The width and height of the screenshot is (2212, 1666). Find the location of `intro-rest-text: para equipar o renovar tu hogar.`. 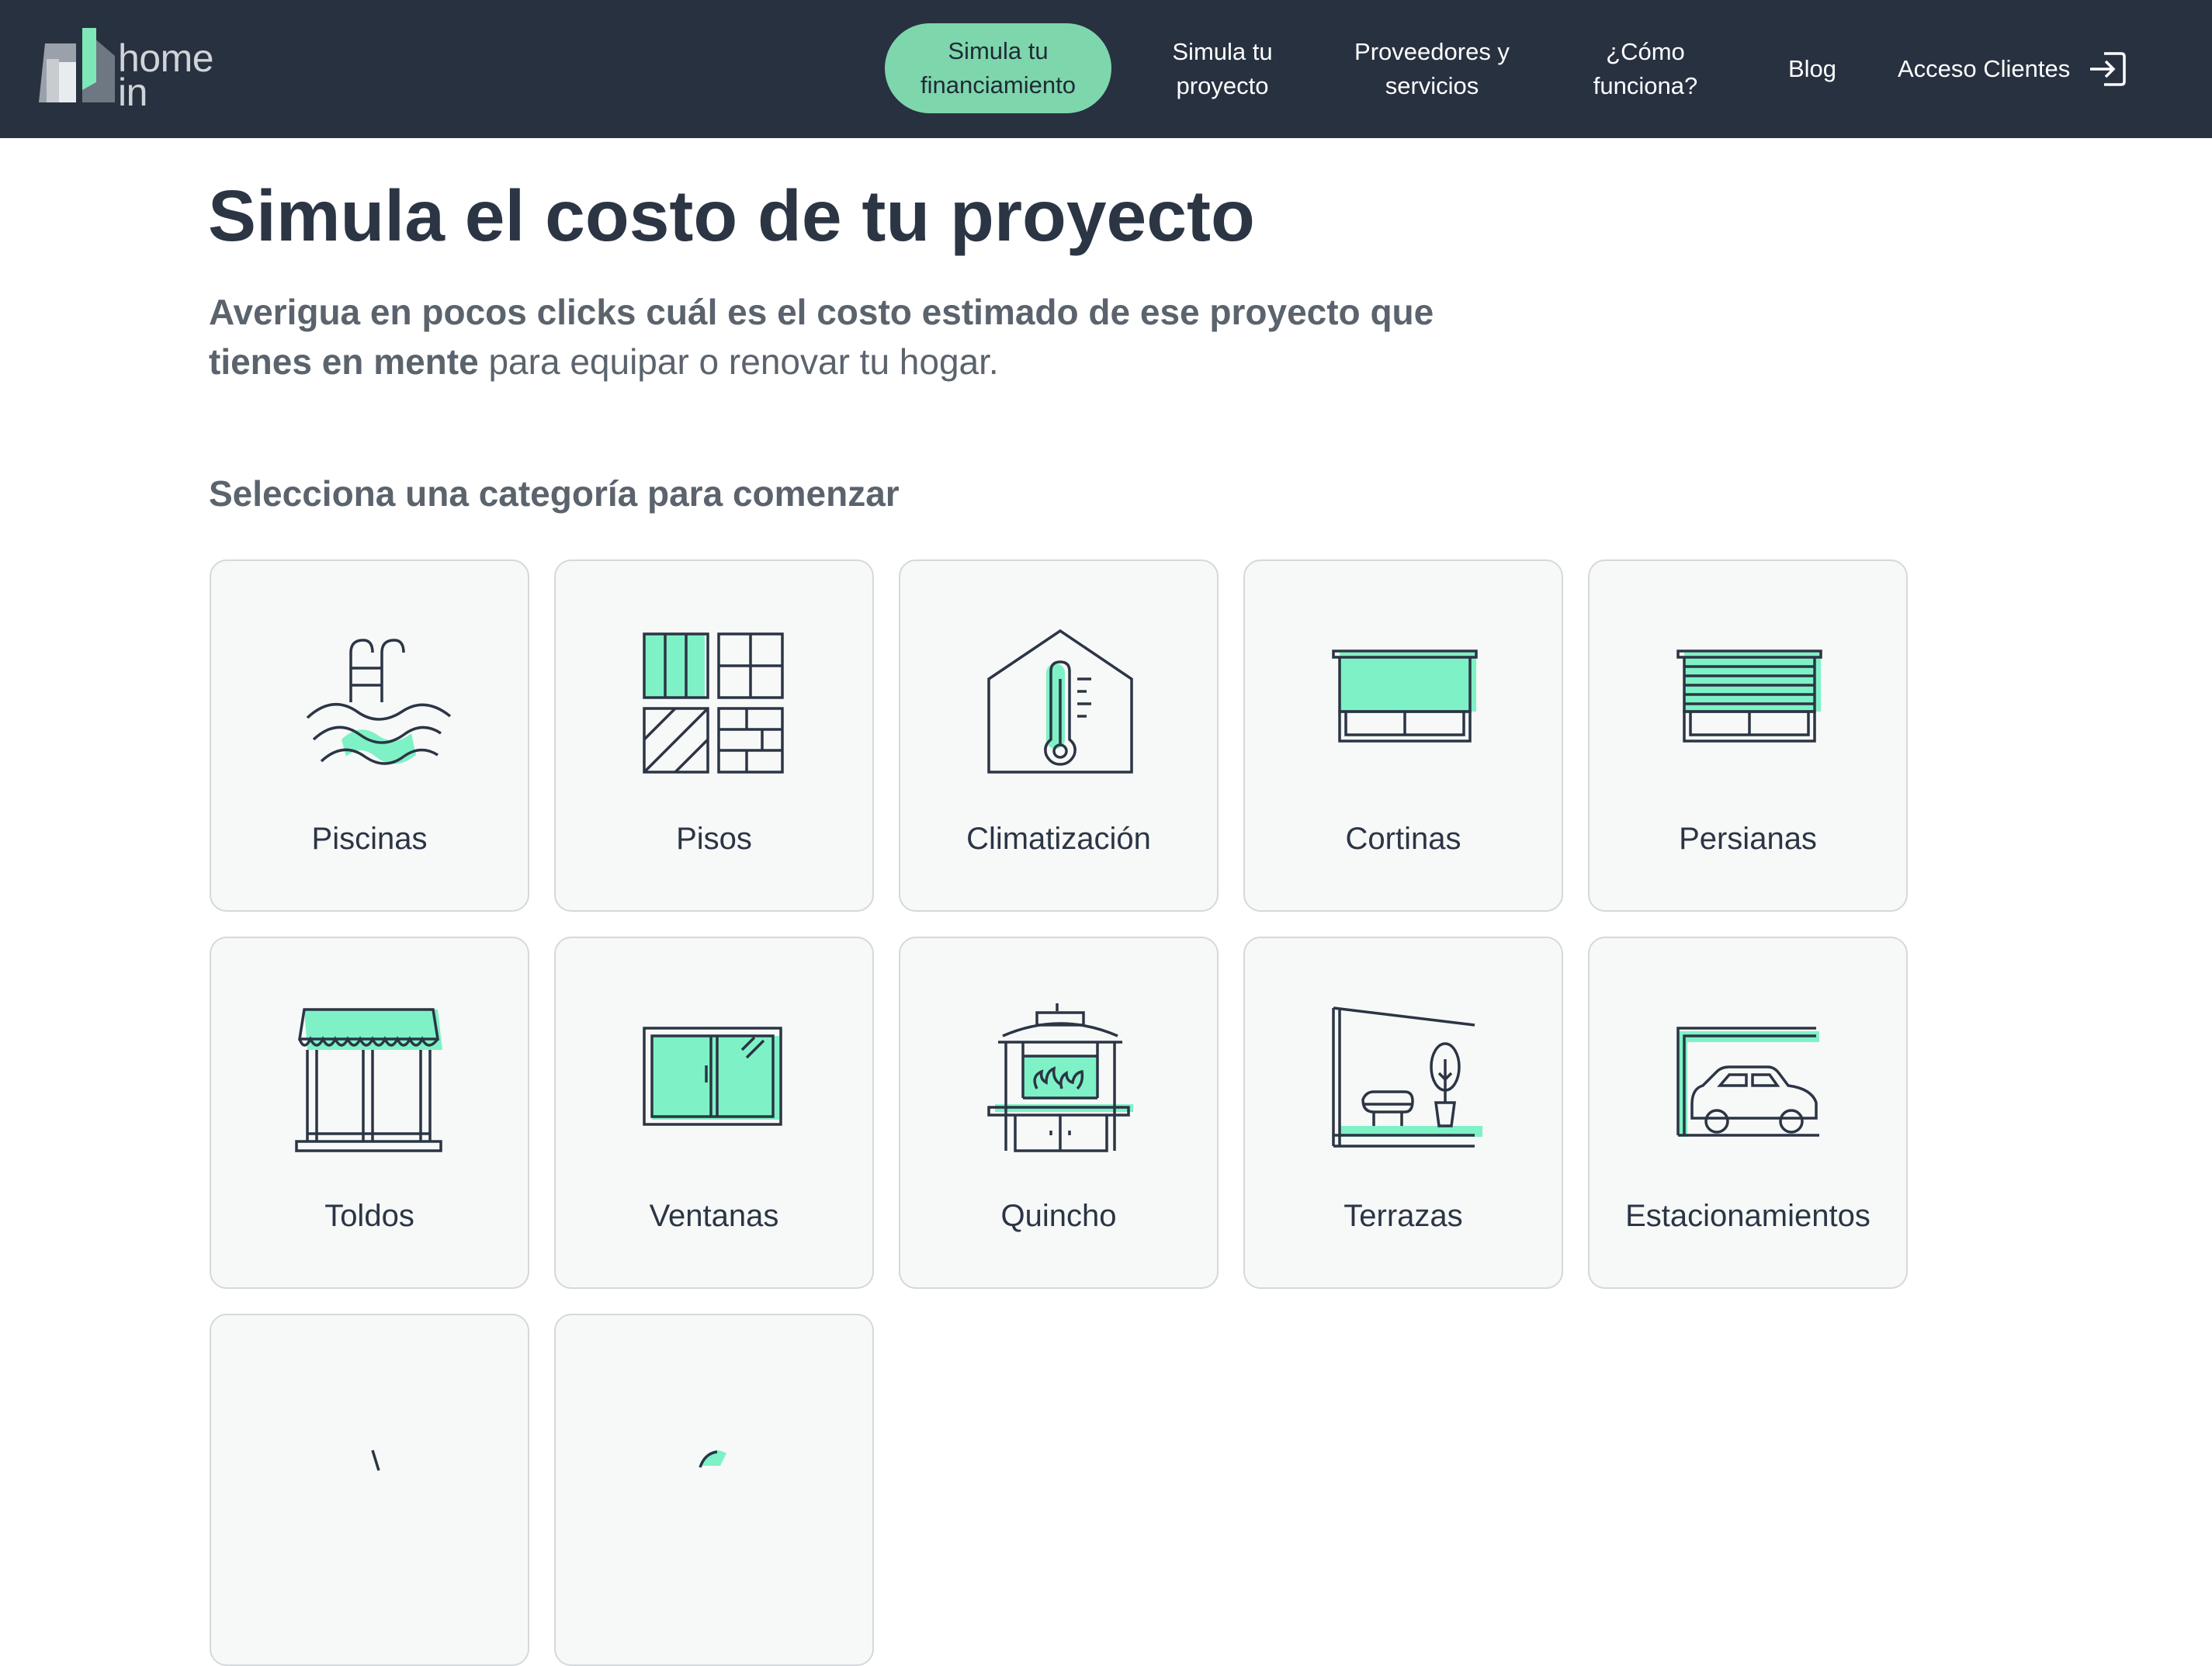

intro-rest-text: para equipar o renovar tu hogar. is located at coordinates (738, 361).